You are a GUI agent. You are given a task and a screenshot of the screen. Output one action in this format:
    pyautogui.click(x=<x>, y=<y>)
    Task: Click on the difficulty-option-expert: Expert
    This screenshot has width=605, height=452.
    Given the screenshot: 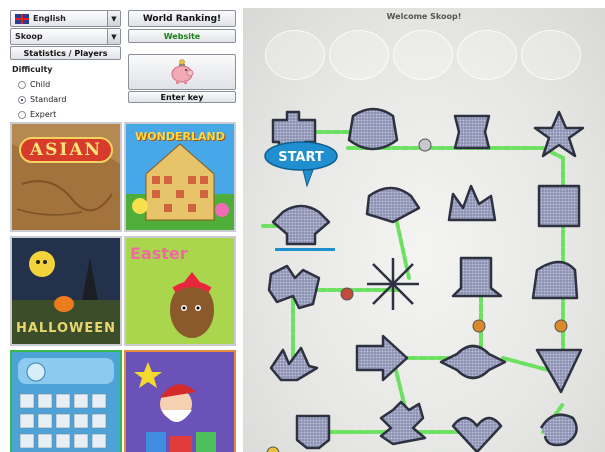 What is the action you would take?
    pyautogui.click(x=69, y=114)
    